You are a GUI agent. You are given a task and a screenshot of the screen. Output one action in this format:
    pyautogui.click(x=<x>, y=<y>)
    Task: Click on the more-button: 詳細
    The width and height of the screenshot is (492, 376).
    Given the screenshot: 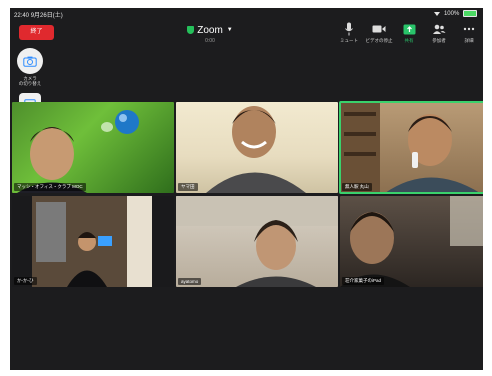 What is the action you would take?
    pyautogui.click(x=469, y=33)
    